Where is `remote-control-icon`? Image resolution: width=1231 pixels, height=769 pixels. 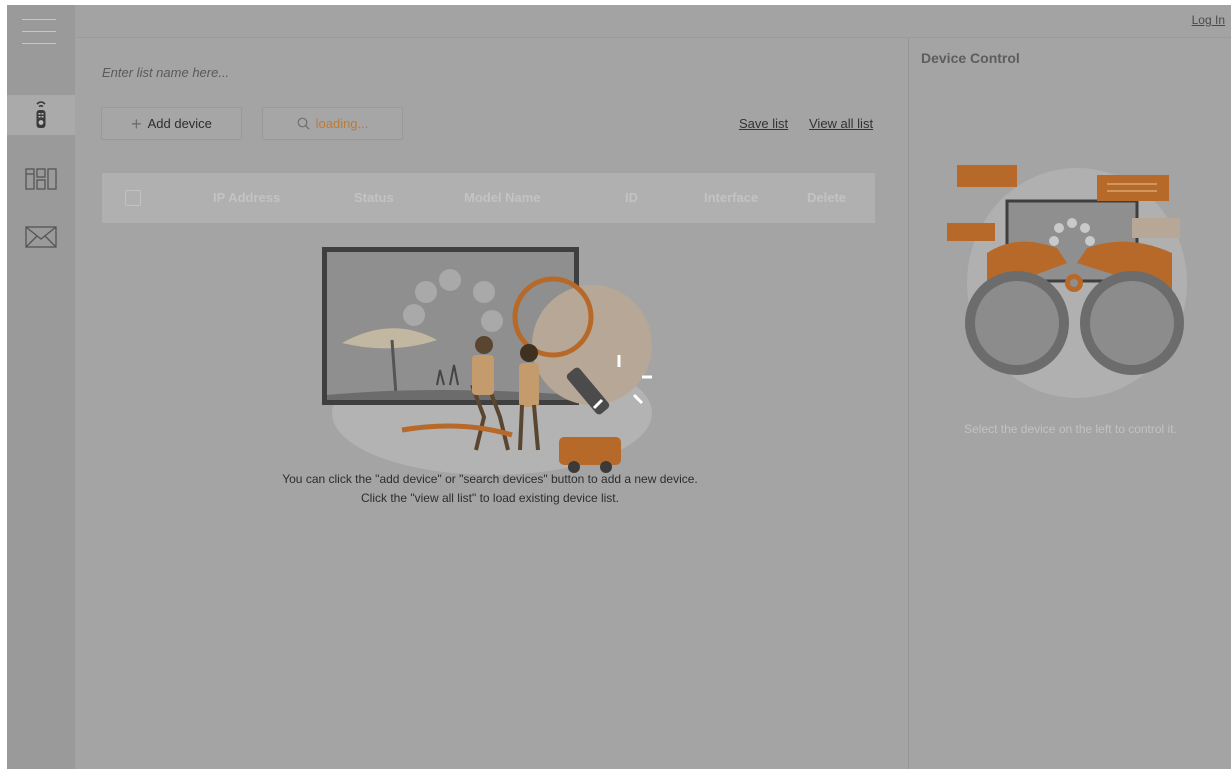 remote-control-icon is located at coordinates (41, 114).